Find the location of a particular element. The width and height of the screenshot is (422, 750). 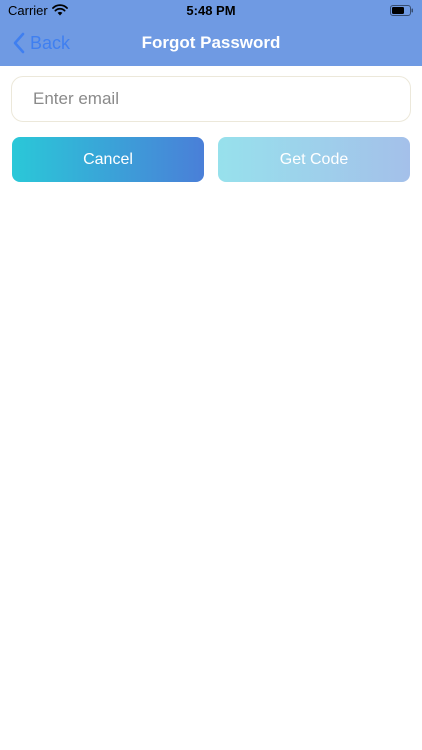

navigation-bar: Back Forgot Password is located at coordinates (211, 44).